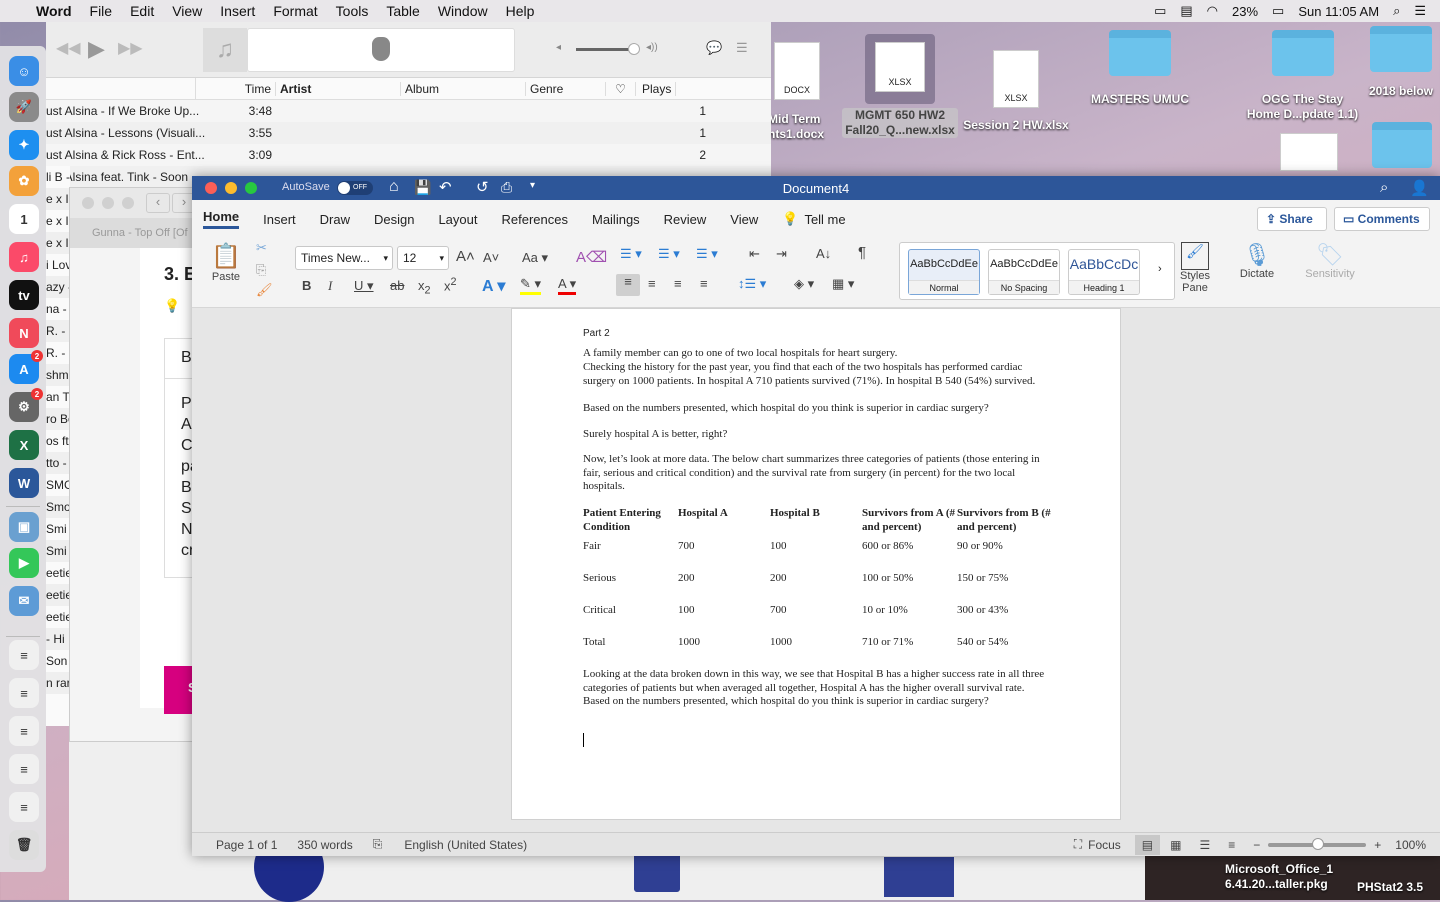 This screenshot has height=902, width=1440. What do you see at coordinates (261, 270) in the screenshot?
I see `copy-icon: ⎘` at bounding box center [261, 270].